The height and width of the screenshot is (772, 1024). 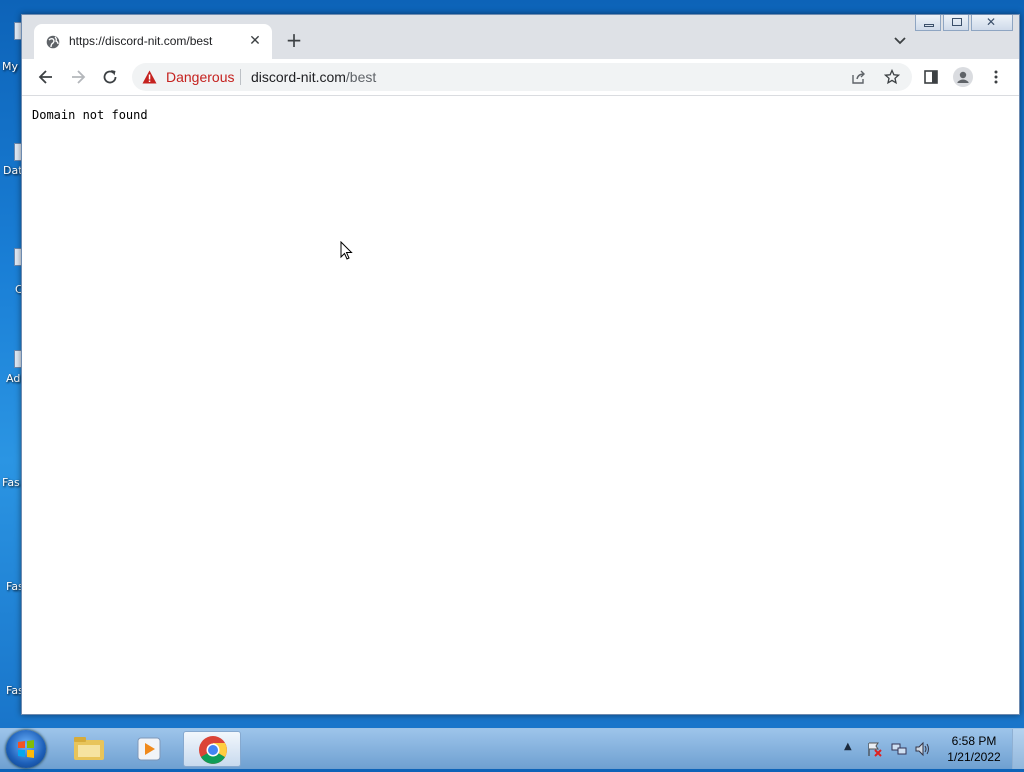 I want to click on back-arrow-icon, so click(x=46, y=77).